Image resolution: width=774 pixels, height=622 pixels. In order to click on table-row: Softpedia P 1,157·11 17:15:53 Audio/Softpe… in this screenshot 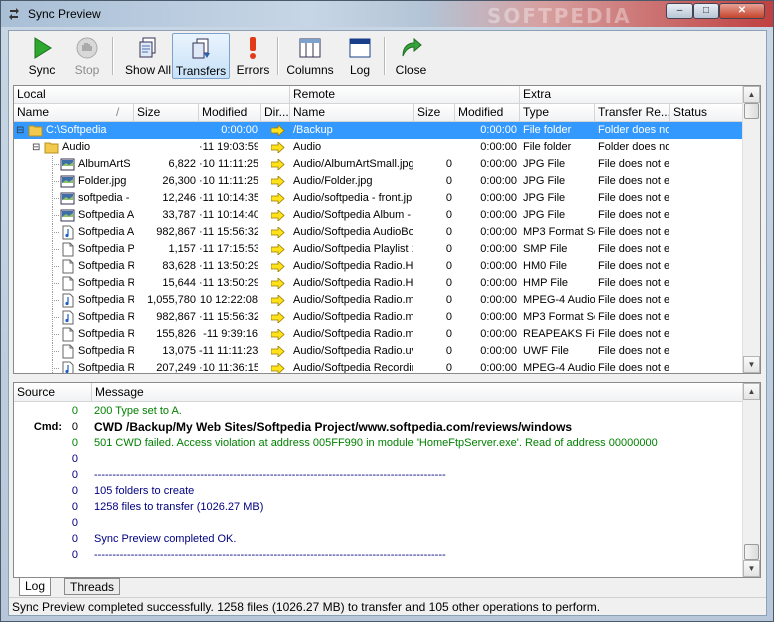, I will do `click(379, 249)`.